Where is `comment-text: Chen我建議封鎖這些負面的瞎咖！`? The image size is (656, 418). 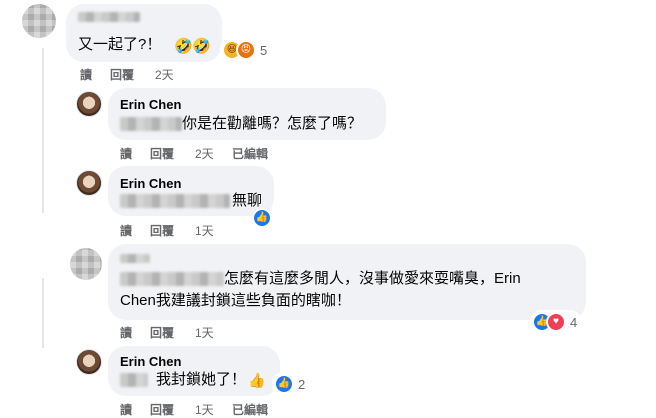
comment-text: Chen我建議封鎖這些負面的瞎咖！ is located at coordinates (235, 300).